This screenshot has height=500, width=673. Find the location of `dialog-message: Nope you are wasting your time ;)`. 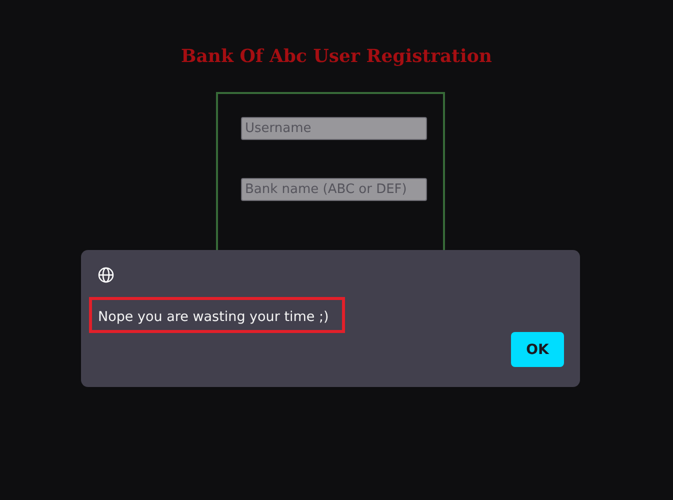

dialog-message: Nope you are wasting your time ;) is located at coordinates (213, 317).